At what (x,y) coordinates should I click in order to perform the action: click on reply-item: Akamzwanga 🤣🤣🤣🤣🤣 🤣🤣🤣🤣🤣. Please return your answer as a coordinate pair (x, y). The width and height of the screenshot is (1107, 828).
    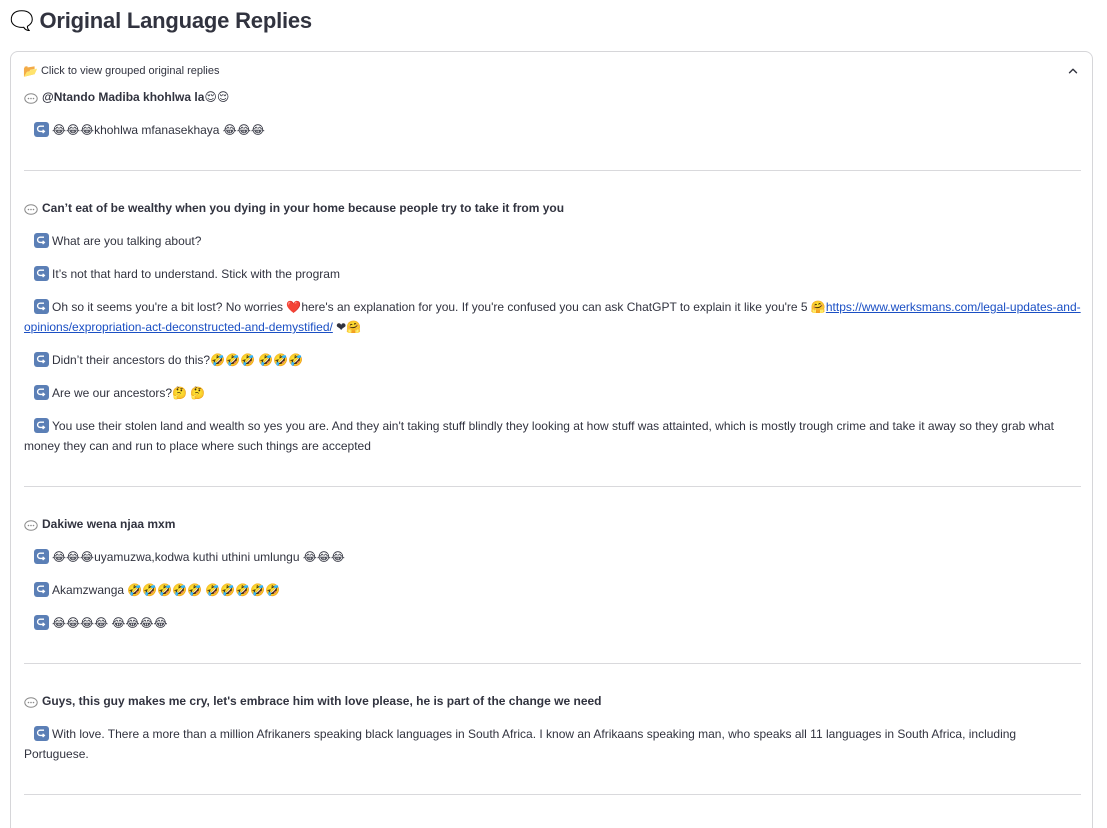
    Looking at the image, I should click on (552, 590).